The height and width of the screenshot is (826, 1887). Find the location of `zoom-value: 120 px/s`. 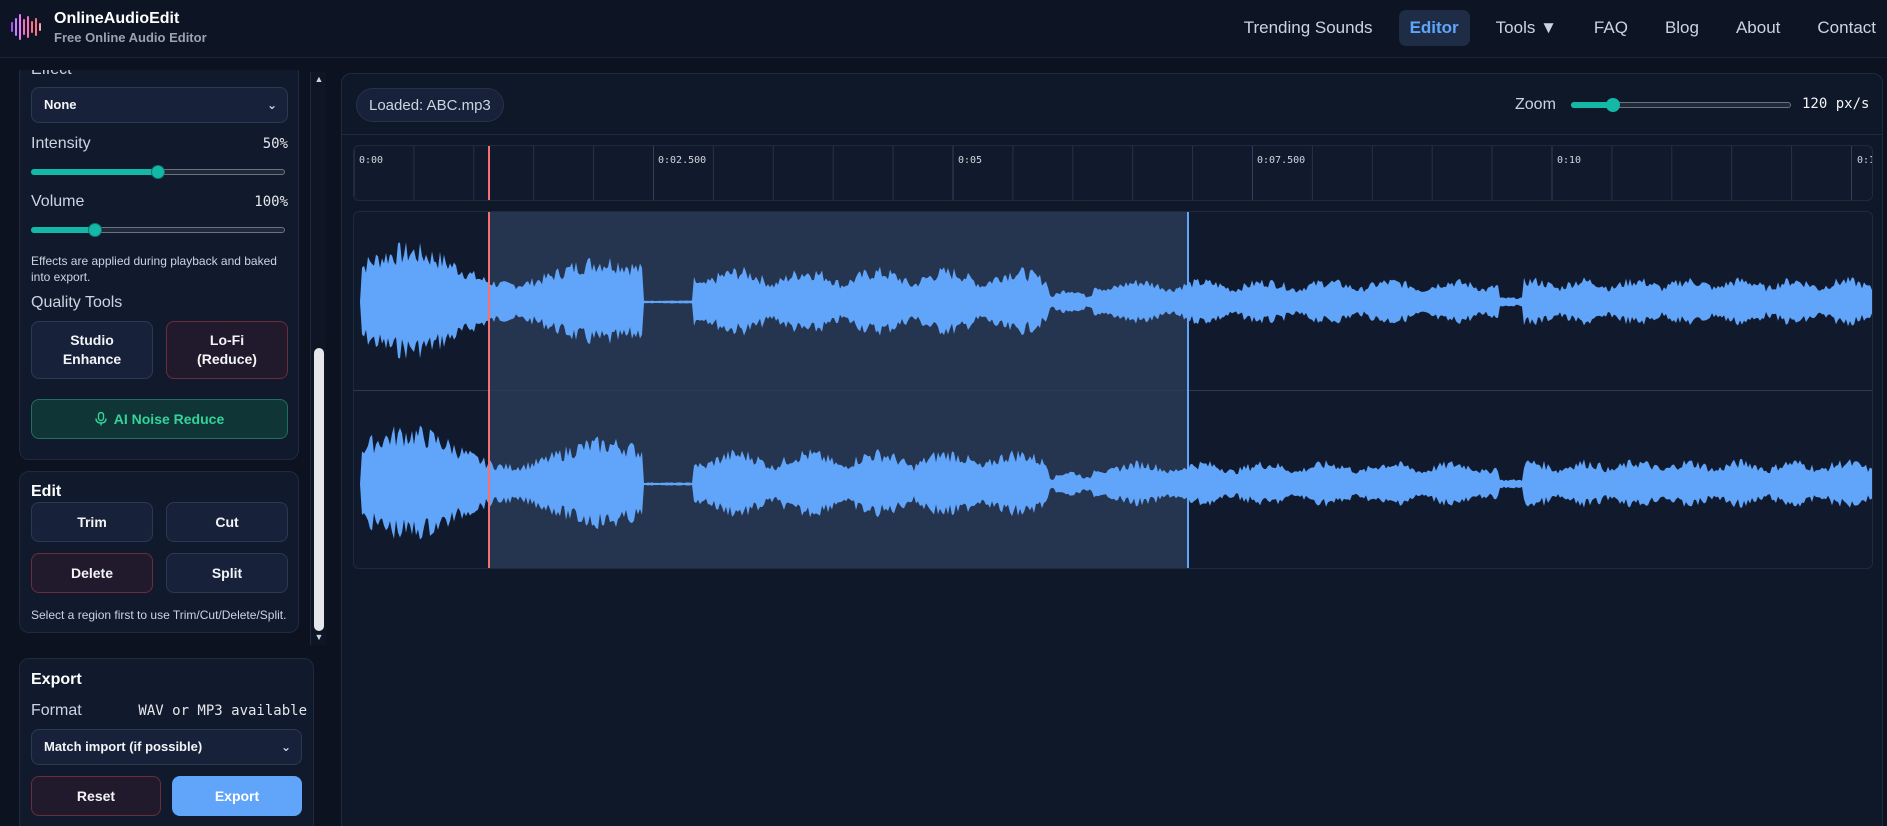

zoom-value: 120 px/s is located at coordinates (1836, 104).